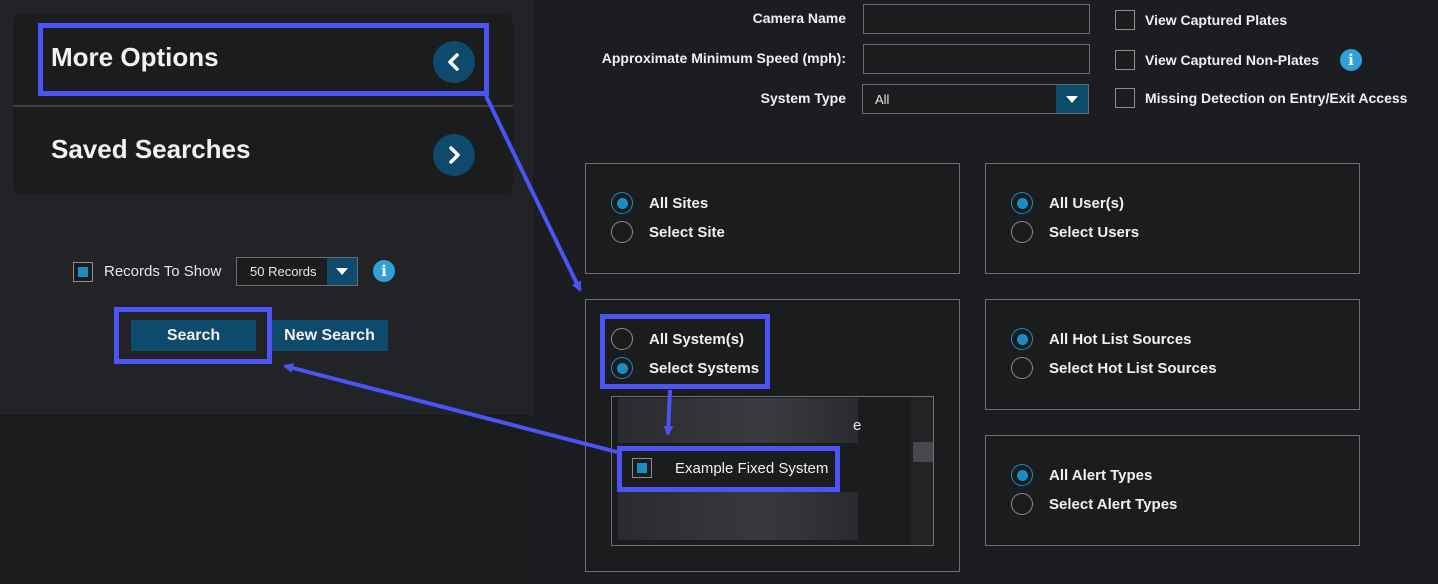 This screenshot has height=584, width=1438. I want to click on view-captured-non-plates-checkbox, so click(1125, 60).